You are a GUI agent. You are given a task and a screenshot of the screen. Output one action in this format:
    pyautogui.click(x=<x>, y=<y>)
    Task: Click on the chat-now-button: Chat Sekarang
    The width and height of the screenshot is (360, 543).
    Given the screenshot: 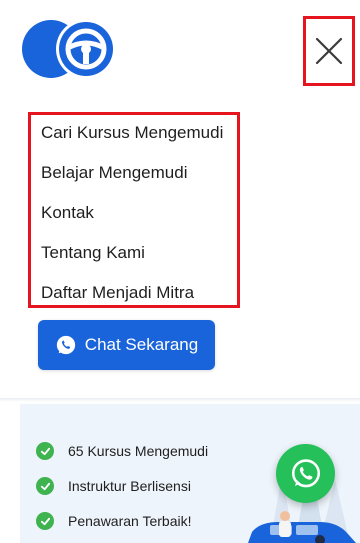 What is the action you would take?
    pyautogui.click(x=126, y=345)
    